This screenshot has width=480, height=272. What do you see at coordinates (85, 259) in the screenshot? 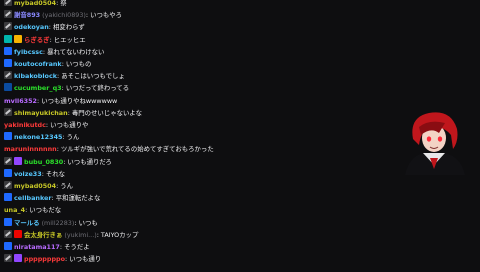
I see `chat-message-text: いつも通り` at bounding box center [85, 259].